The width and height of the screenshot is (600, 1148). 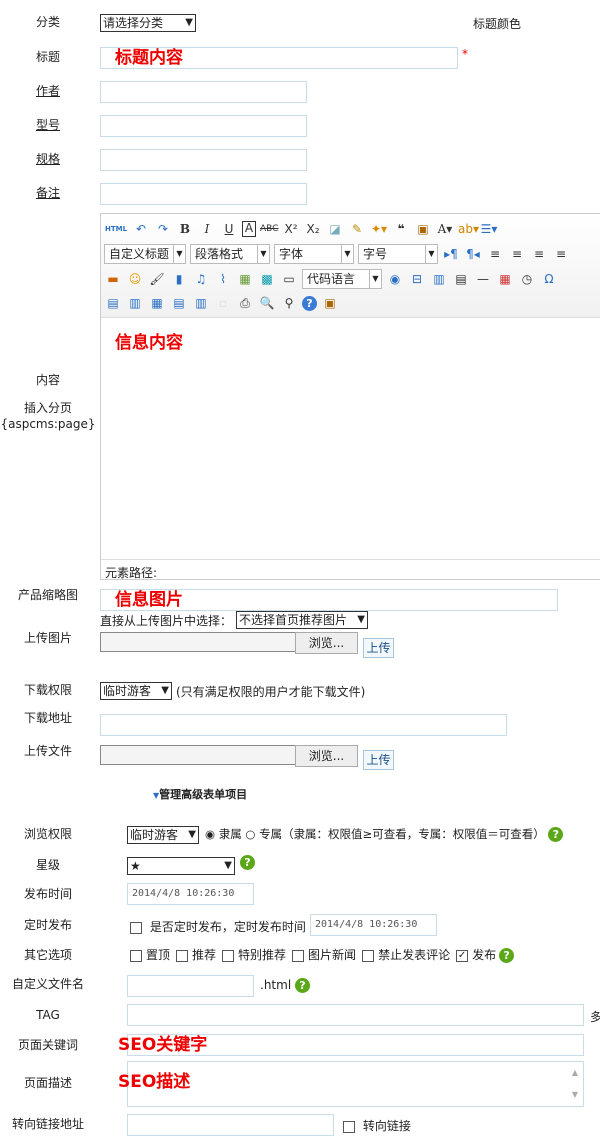 What do you see at coordinates (267, 279) in the screenshot?
I see `map-icon: ▩` at bounding box center [267, 279].